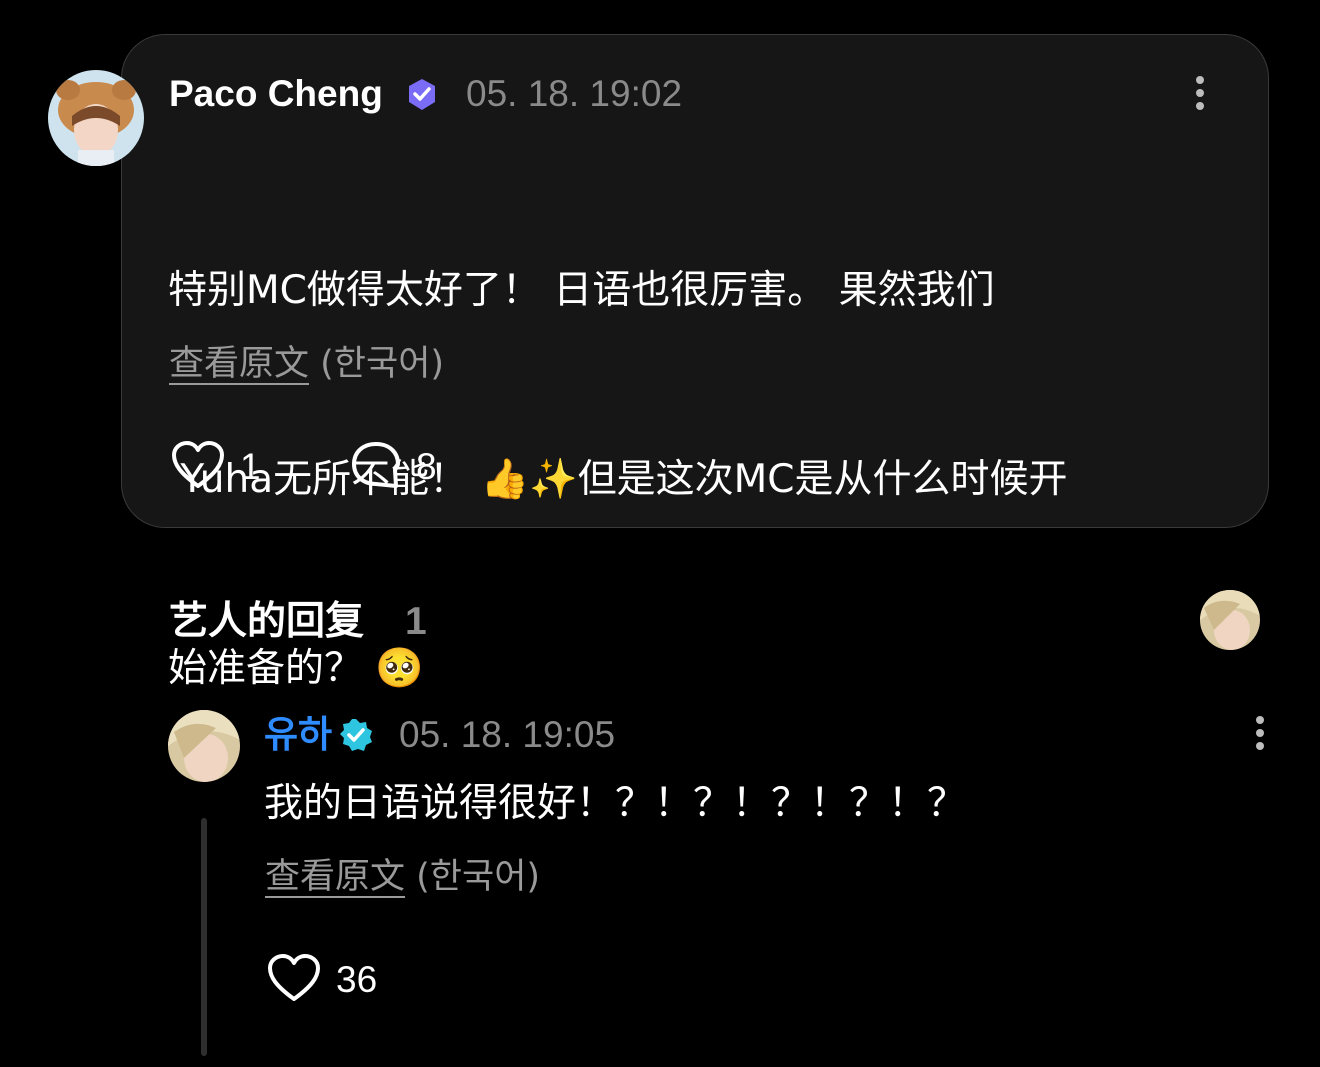  I want to click on artist-replies-title: 艺人的回复, so click(267, 621).